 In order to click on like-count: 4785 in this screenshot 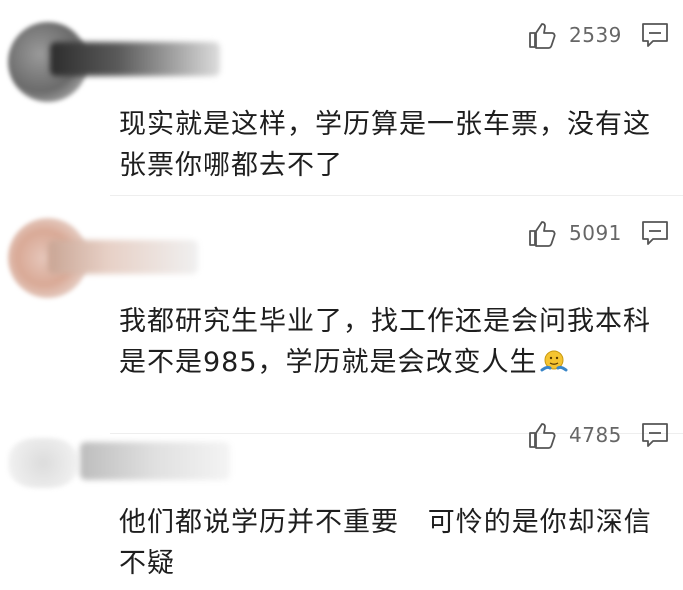, I will do `click(595, 435)`.